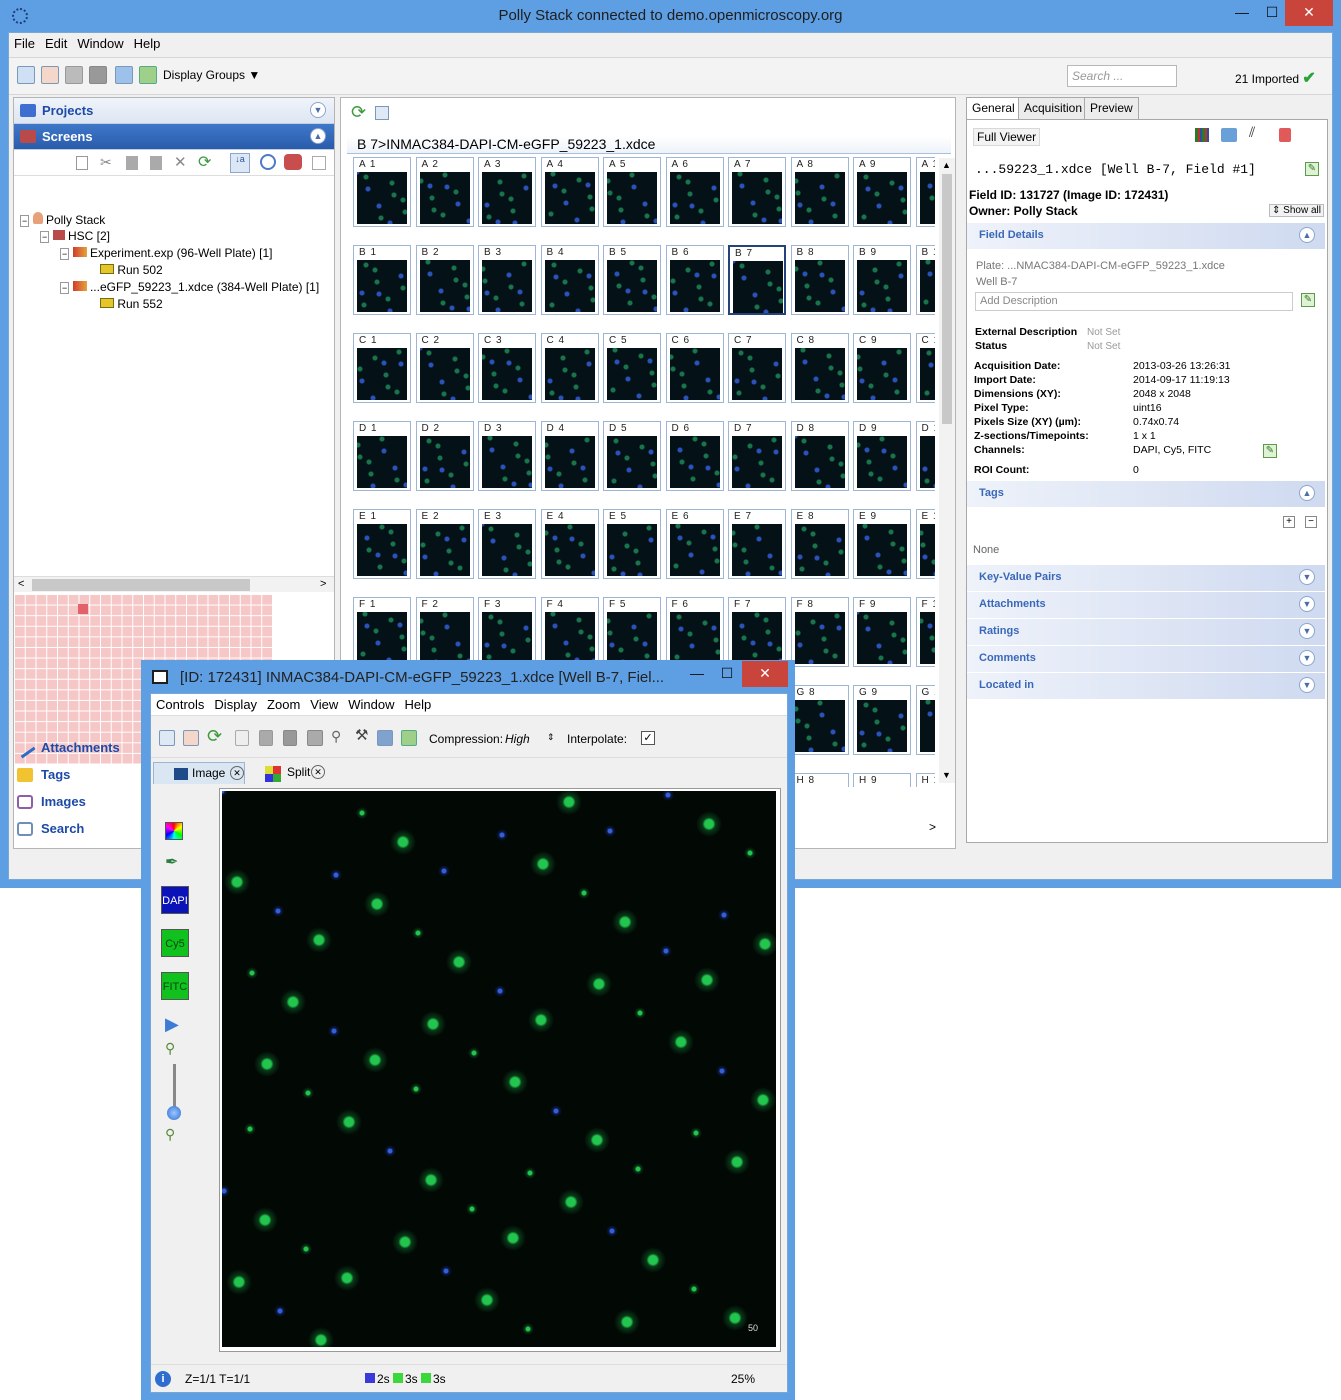  I want to click on well-c7: C 7, so click(757, 368).